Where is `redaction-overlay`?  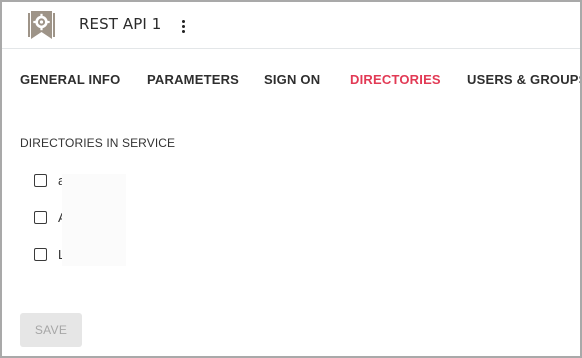
redaction-overlay is located at coordinates (94, 220).